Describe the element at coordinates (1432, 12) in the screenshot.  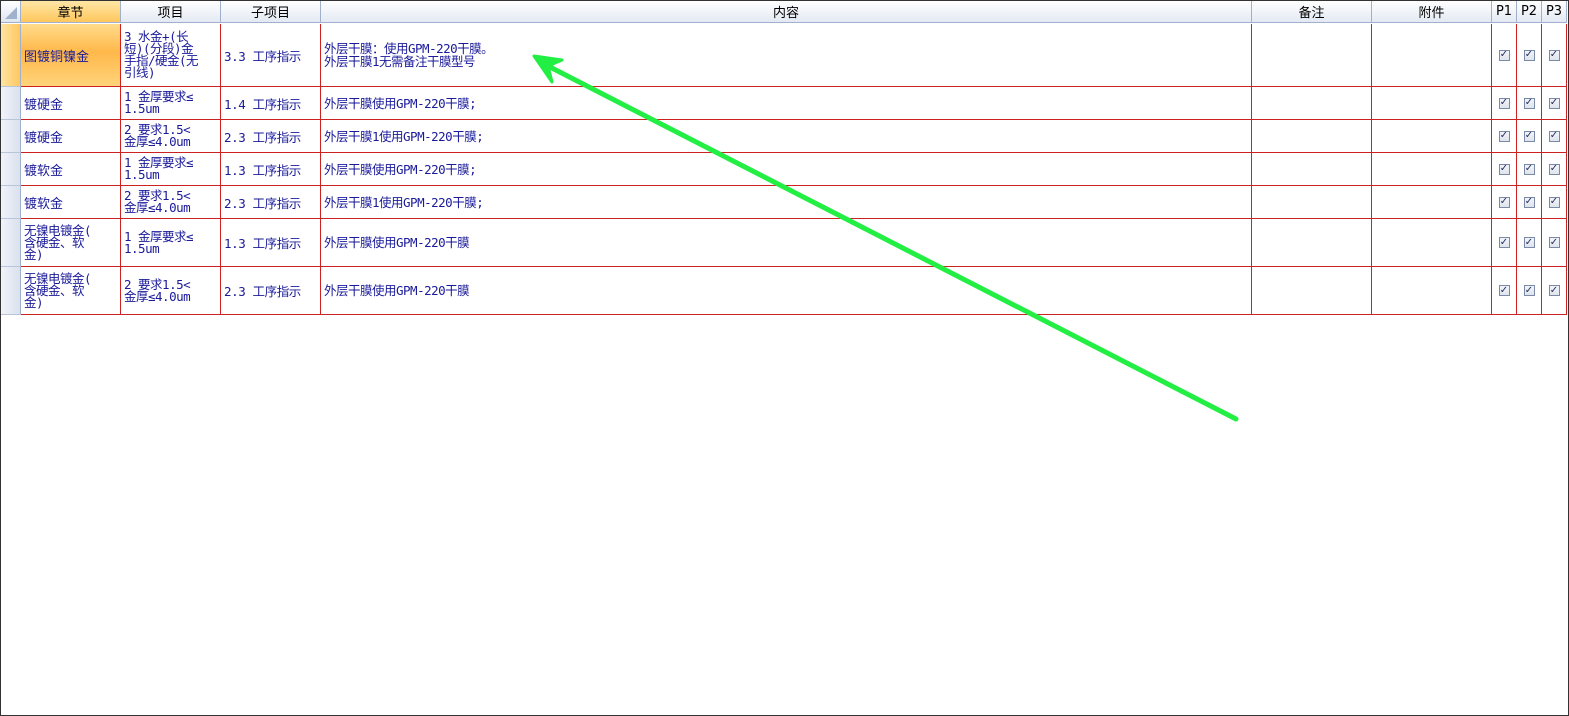
I see `header-col-attachment: 附件` at that location.